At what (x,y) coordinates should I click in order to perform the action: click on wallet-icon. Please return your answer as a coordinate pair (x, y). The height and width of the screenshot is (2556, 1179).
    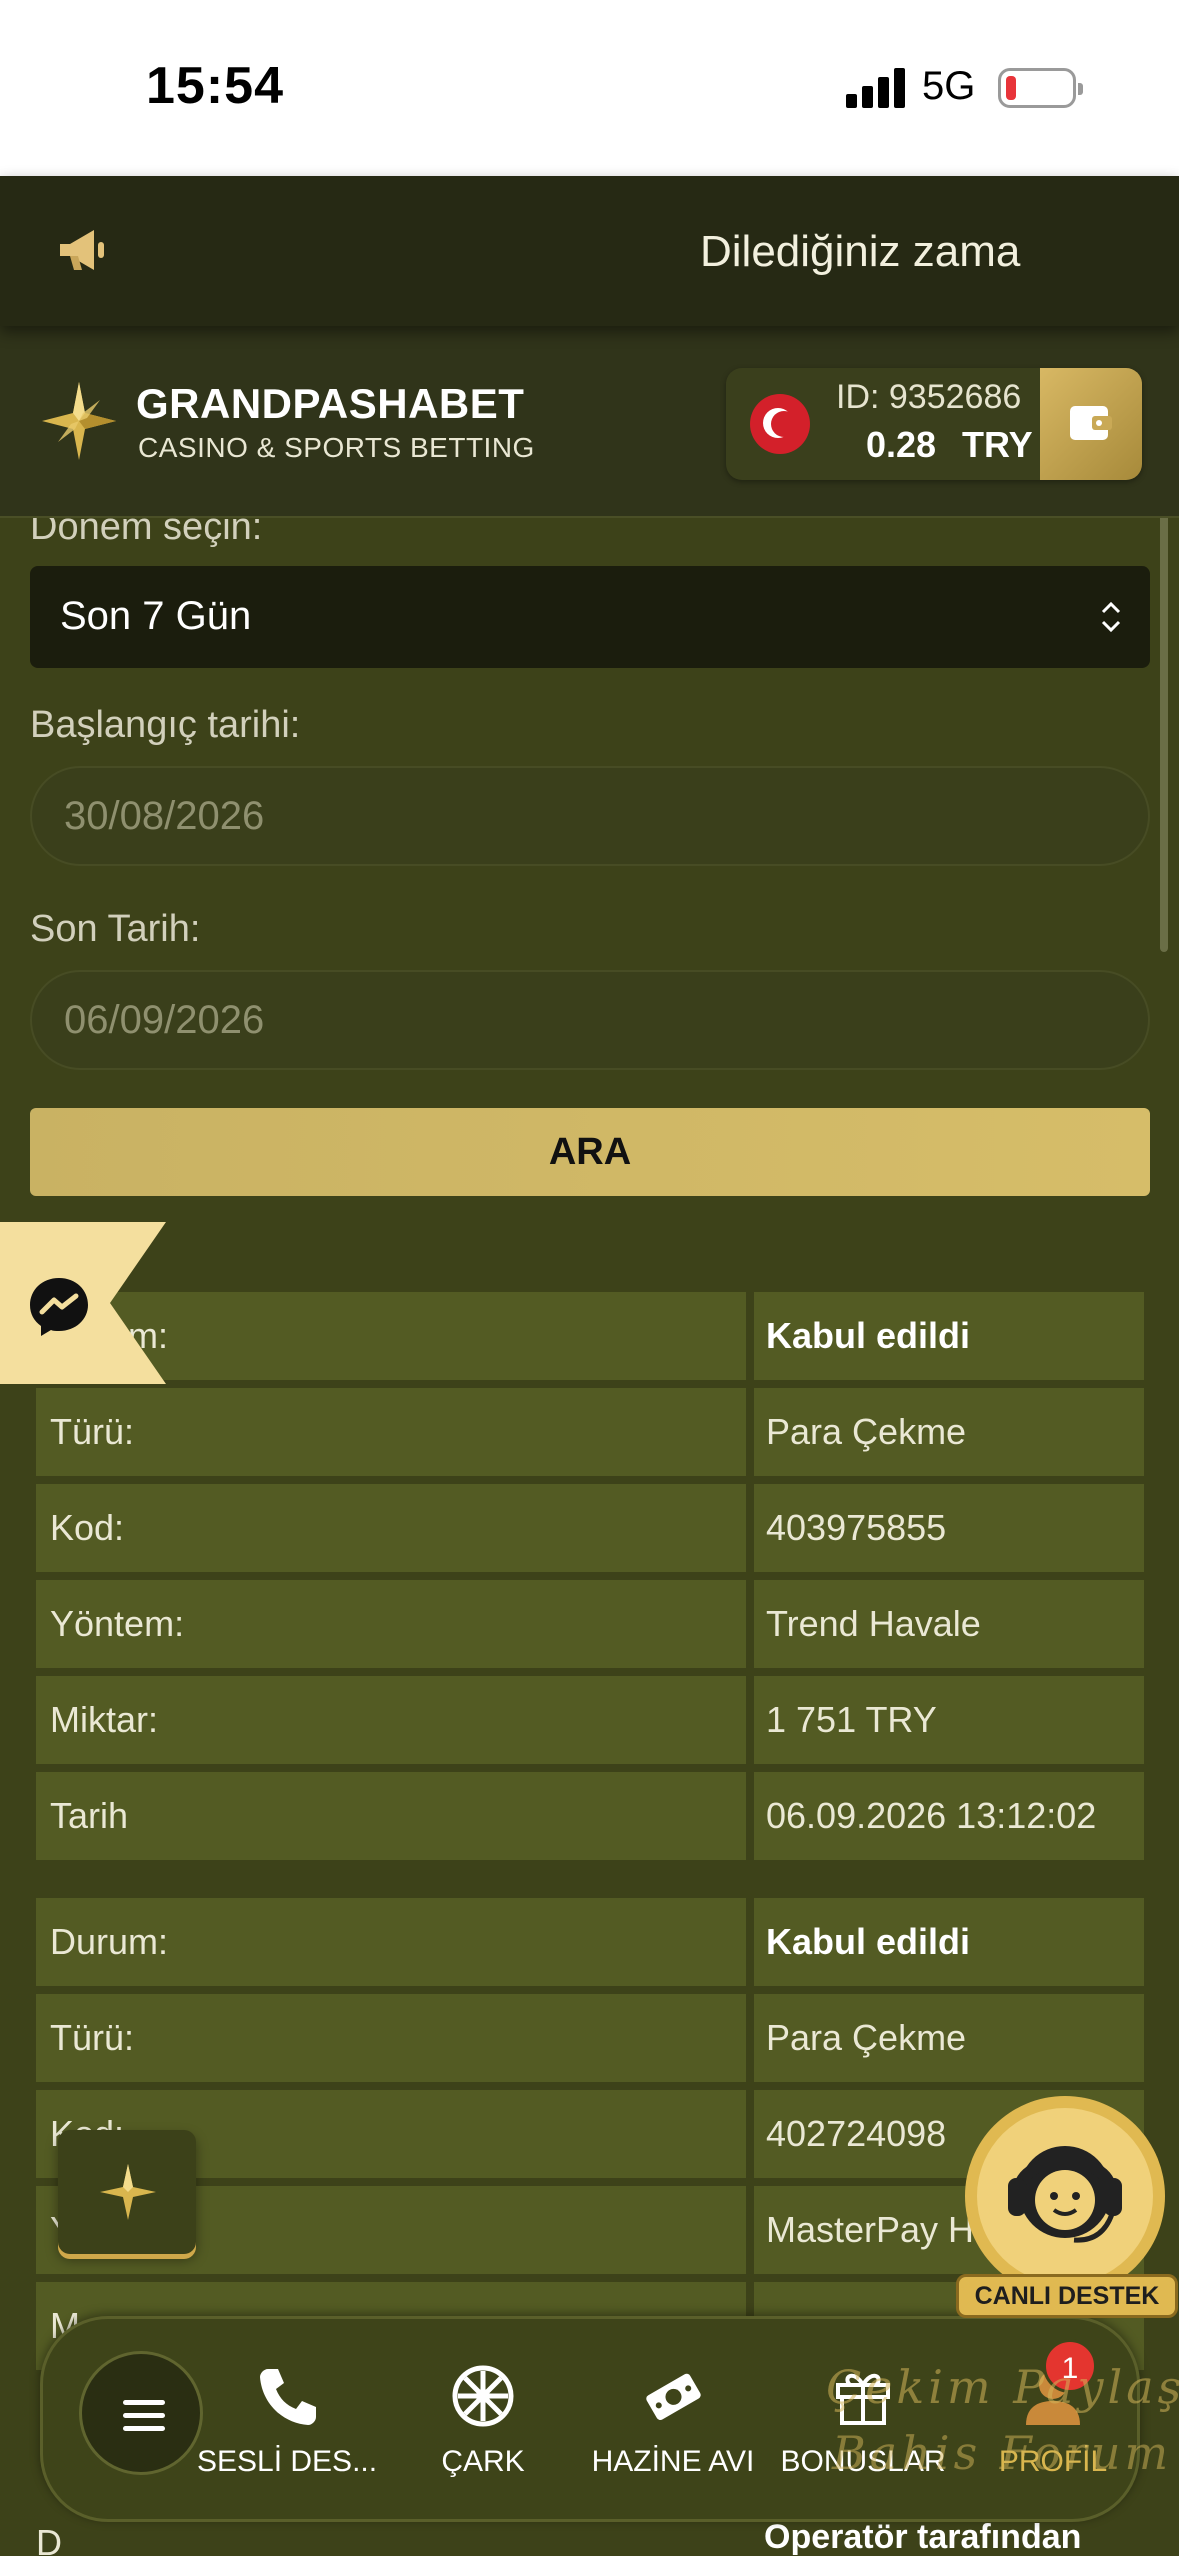
    Looking at the image, I should click on (1091, 423).